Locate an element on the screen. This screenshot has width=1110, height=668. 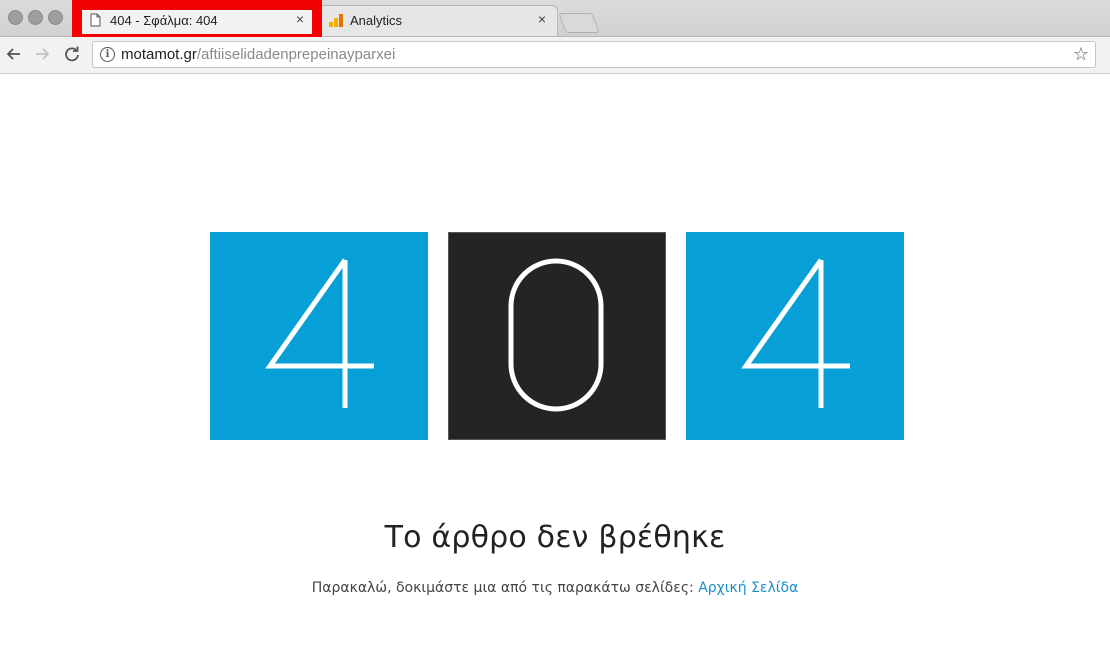
back-arrow-icon is located at coordinates (13, 54).